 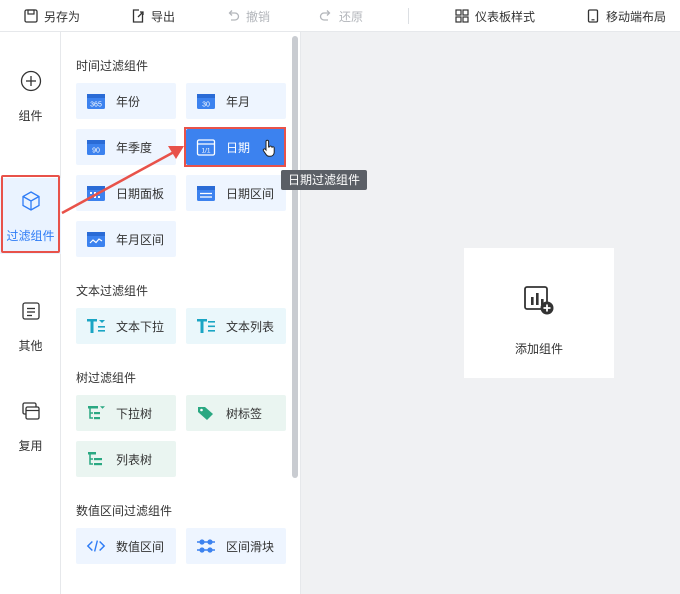 What do you see at coordinates (112, 66) in the screenshot?
I see `section-title-time: 时间过滤组件` at bounding box center [112, 66].